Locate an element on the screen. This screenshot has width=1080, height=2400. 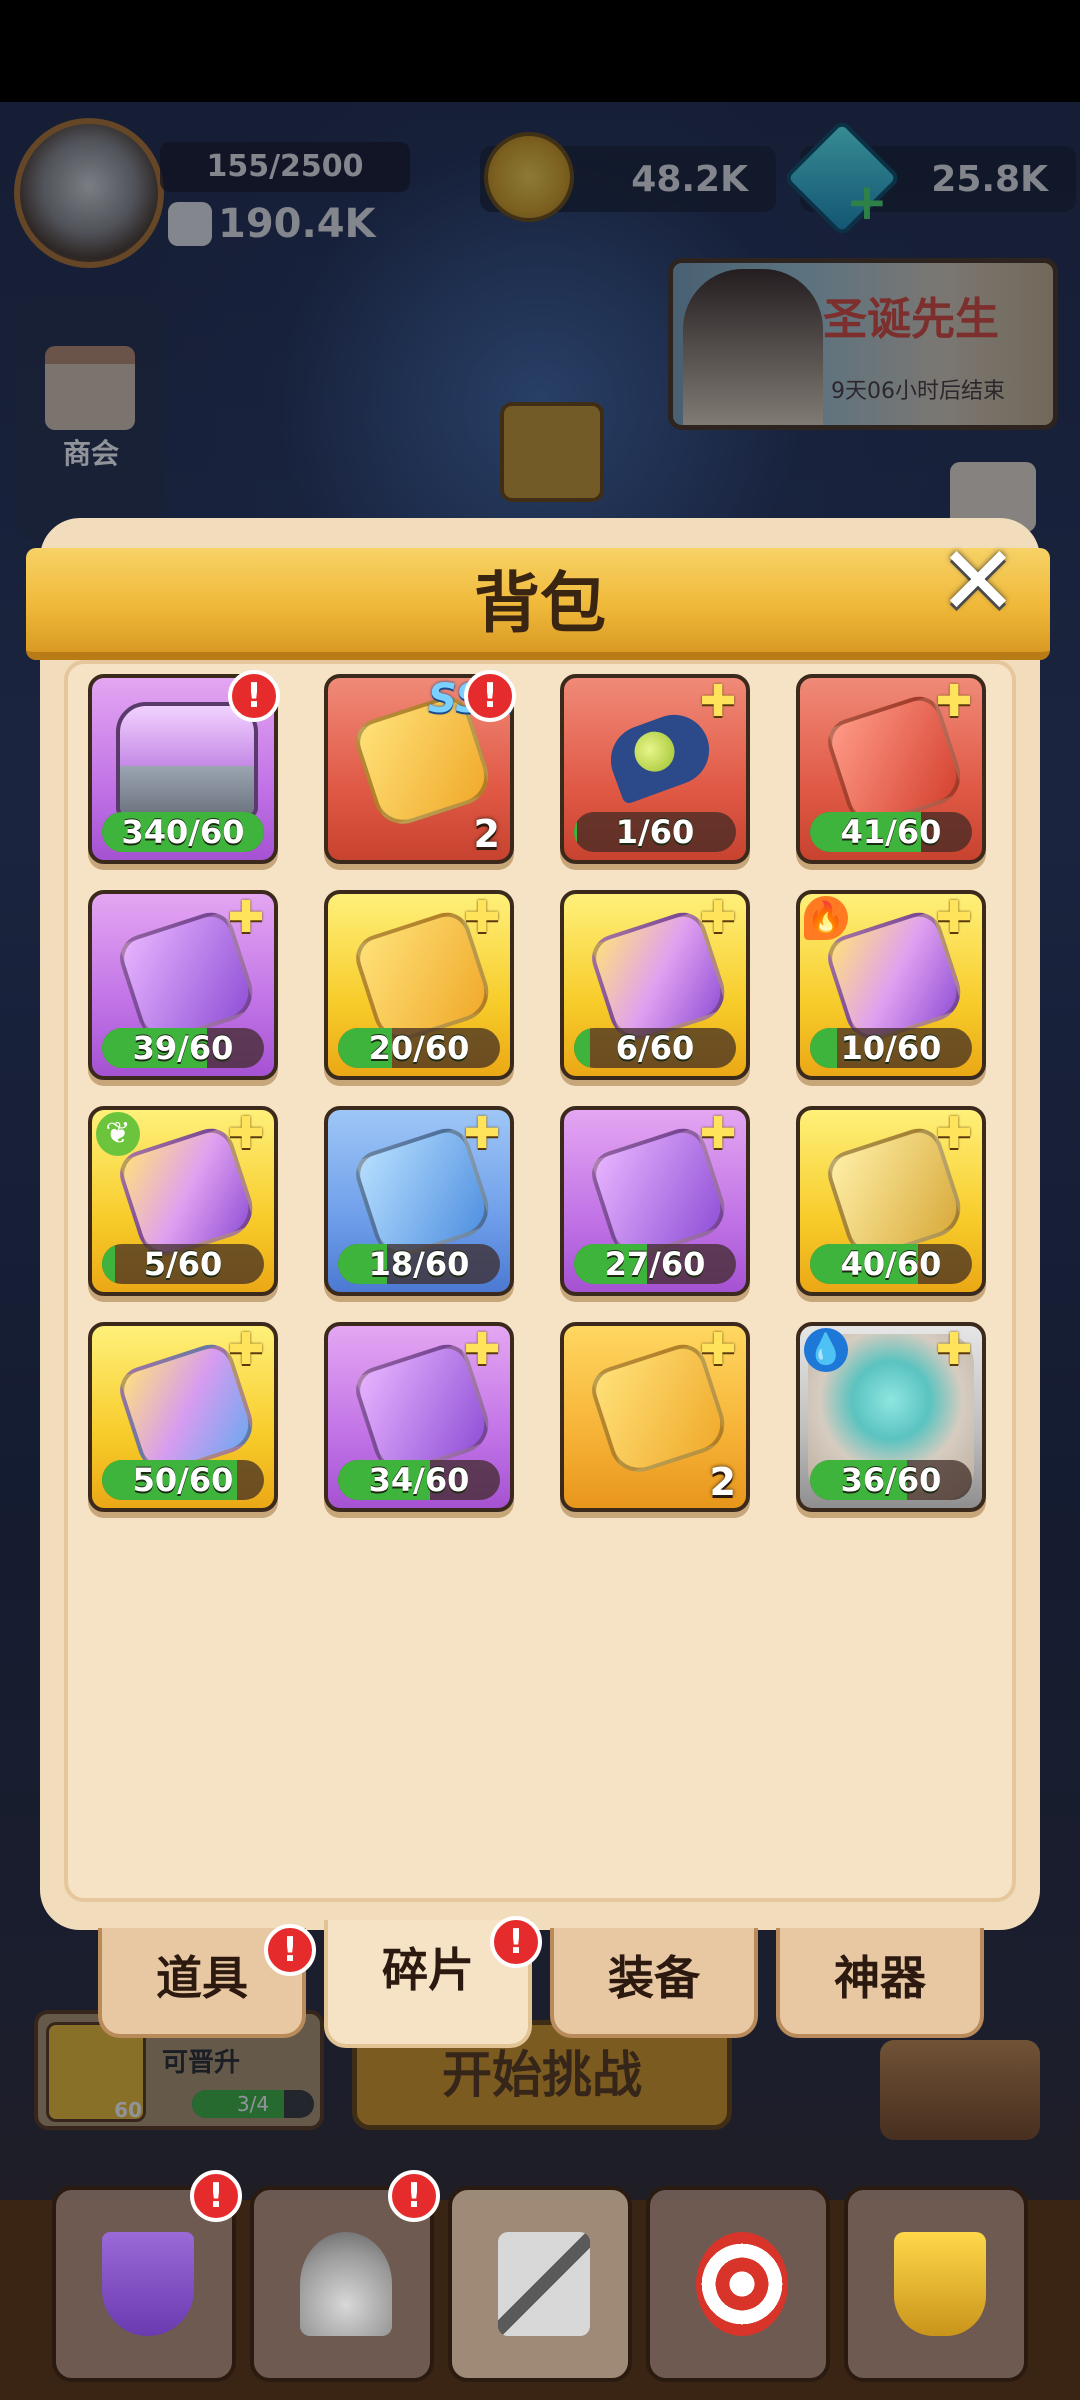
fragment-progress-bar: 10/60 is located at coordinates (891, 1048).